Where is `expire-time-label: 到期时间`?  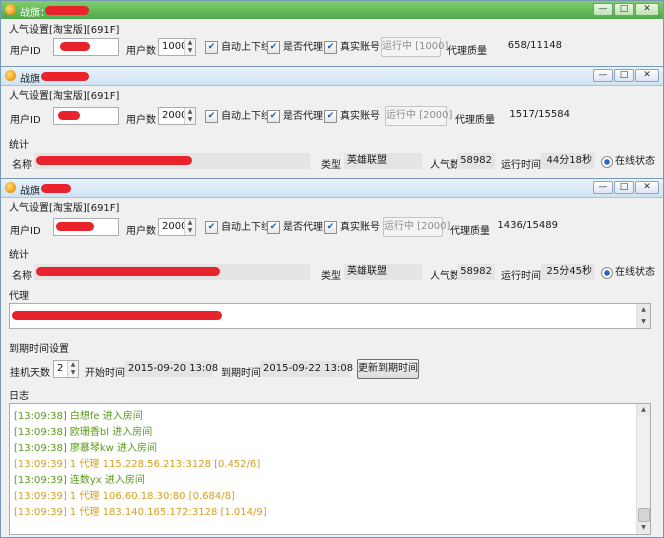
expire-time-label: 到期时间 is located at coordinates (241, 373).